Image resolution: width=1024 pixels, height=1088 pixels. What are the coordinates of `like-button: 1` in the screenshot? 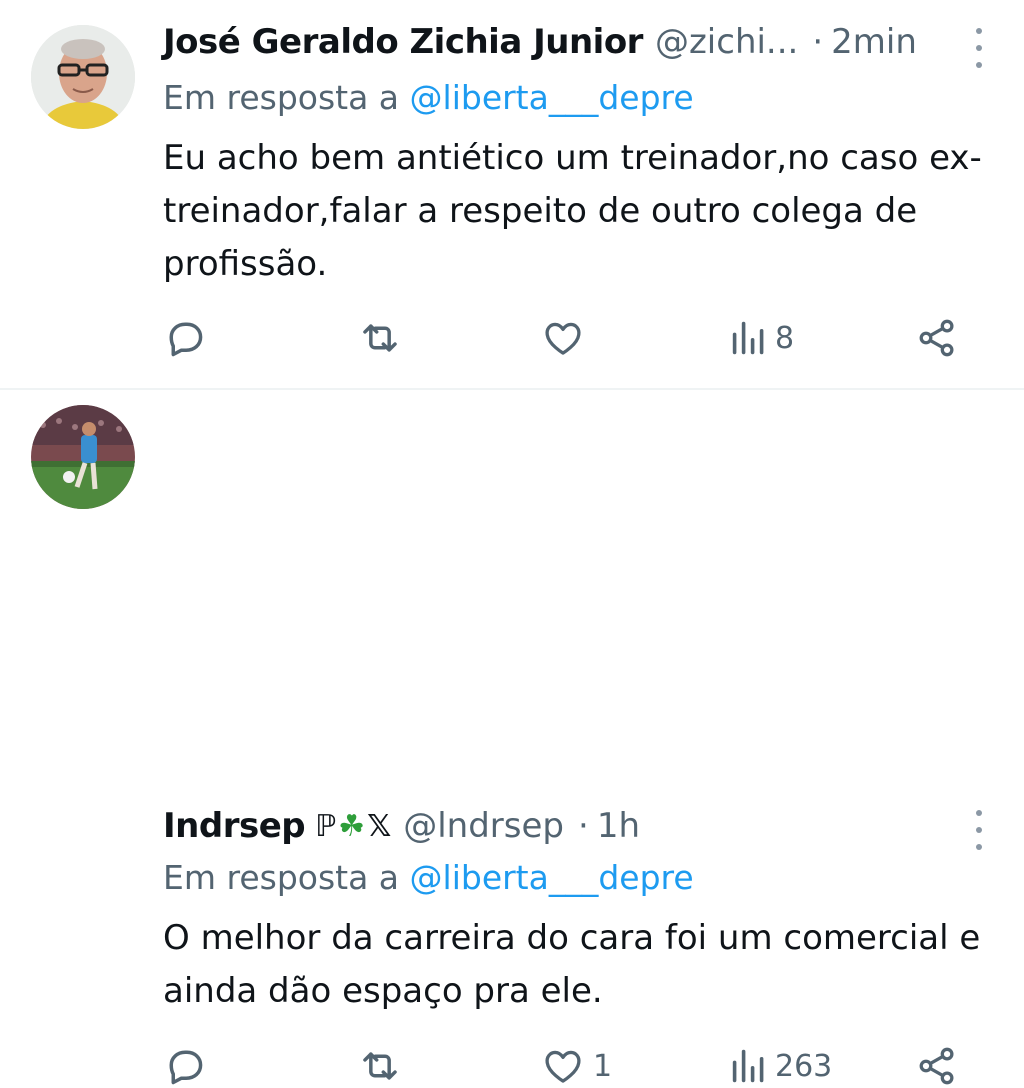 It's located at (576, 1066).